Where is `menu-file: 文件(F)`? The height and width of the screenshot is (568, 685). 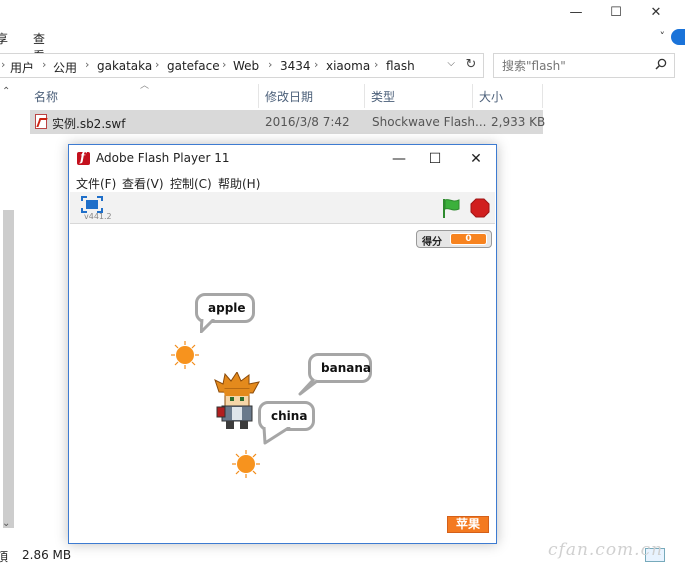 menu-file: 文件(F) is located at coordinates (96, 183).